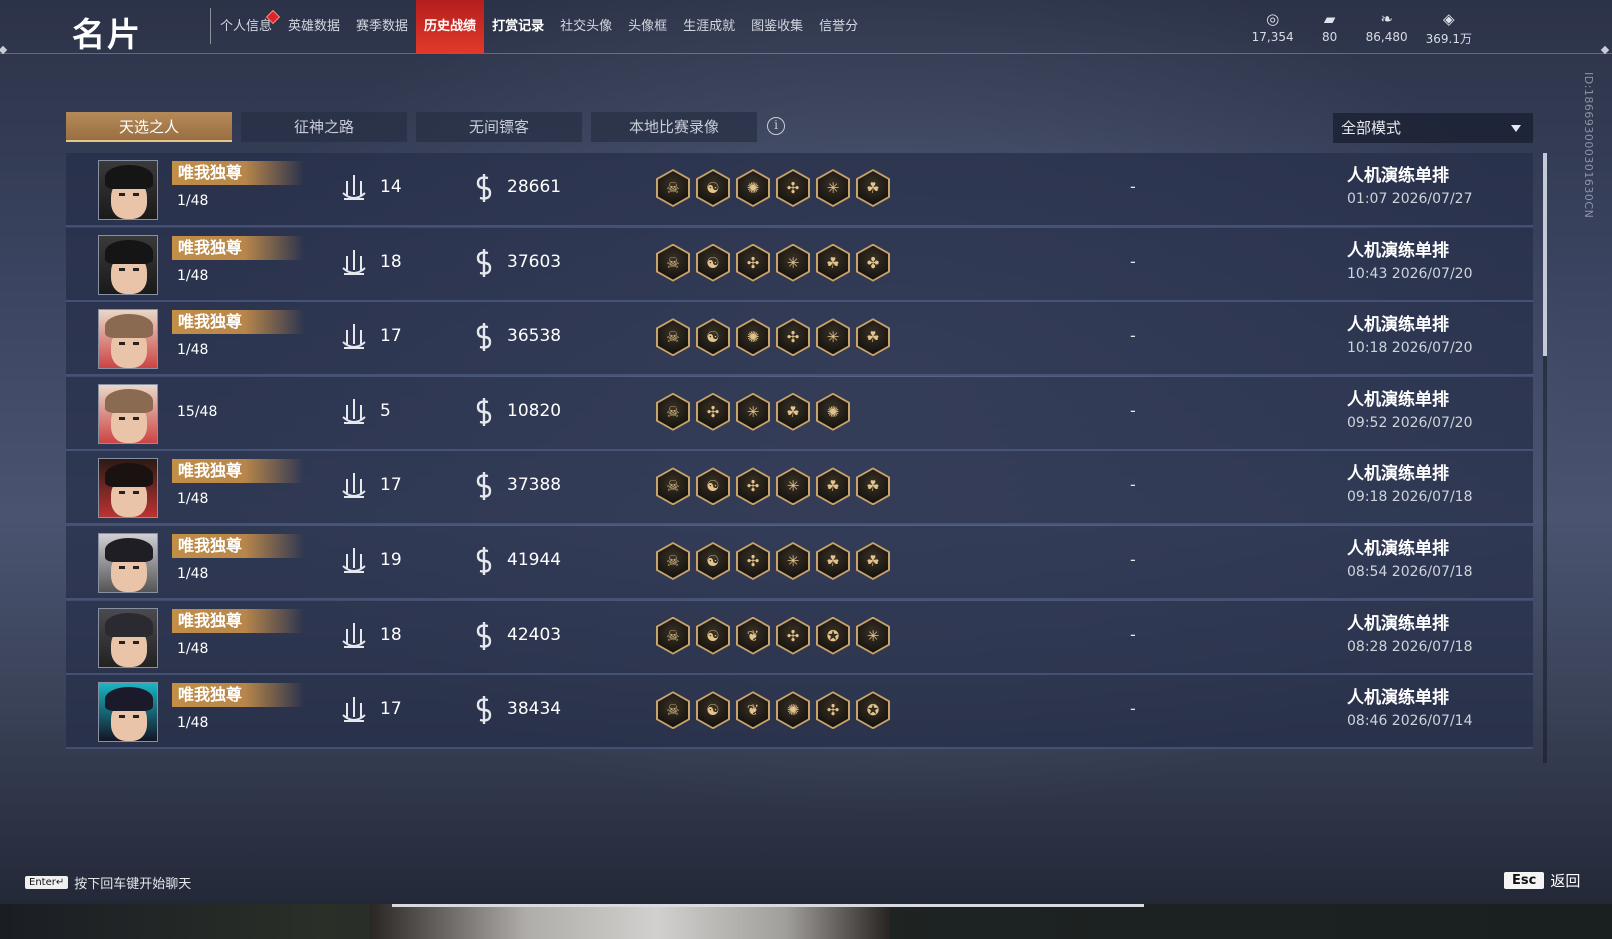  Describe the element at coordinates (709, 27) in the screenshot. I see `nav-tab-7: 生涯成就` at that location.